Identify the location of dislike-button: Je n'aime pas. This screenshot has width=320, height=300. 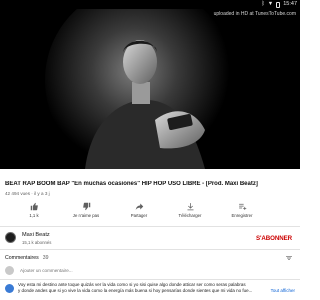
(86, 208).